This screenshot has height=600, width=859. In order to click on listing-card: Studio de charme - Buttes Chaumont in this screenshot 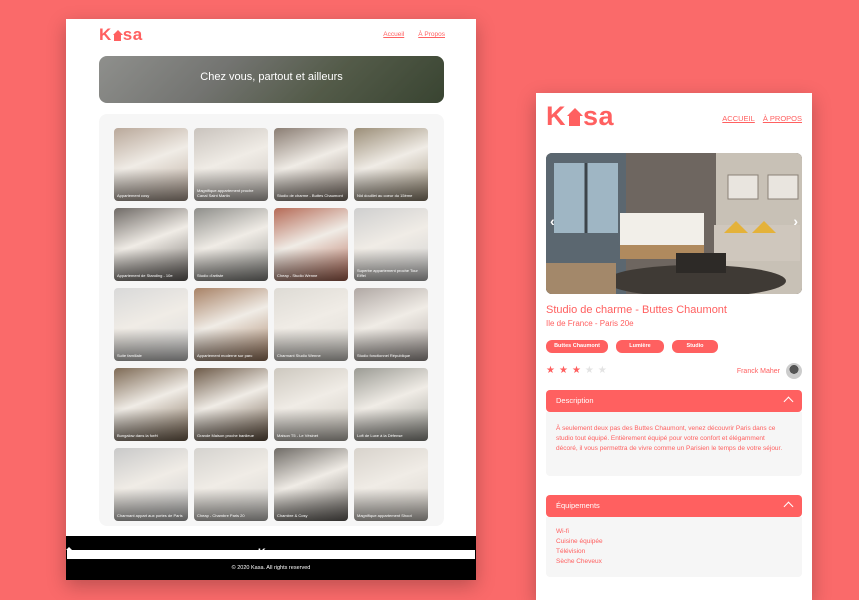, I will do `click(311, 164)`.